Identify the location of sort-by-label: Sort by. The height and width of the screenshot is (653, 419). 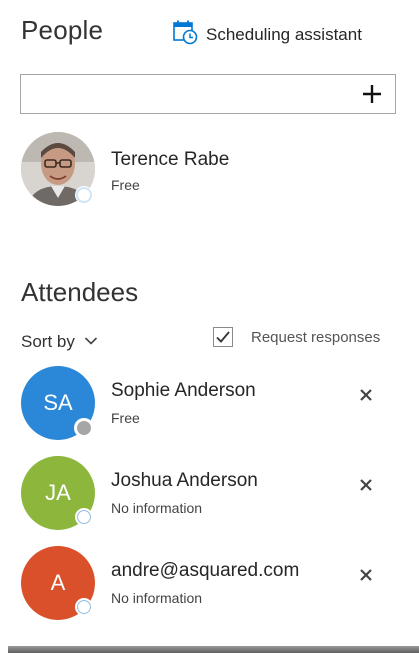
(48, 341).